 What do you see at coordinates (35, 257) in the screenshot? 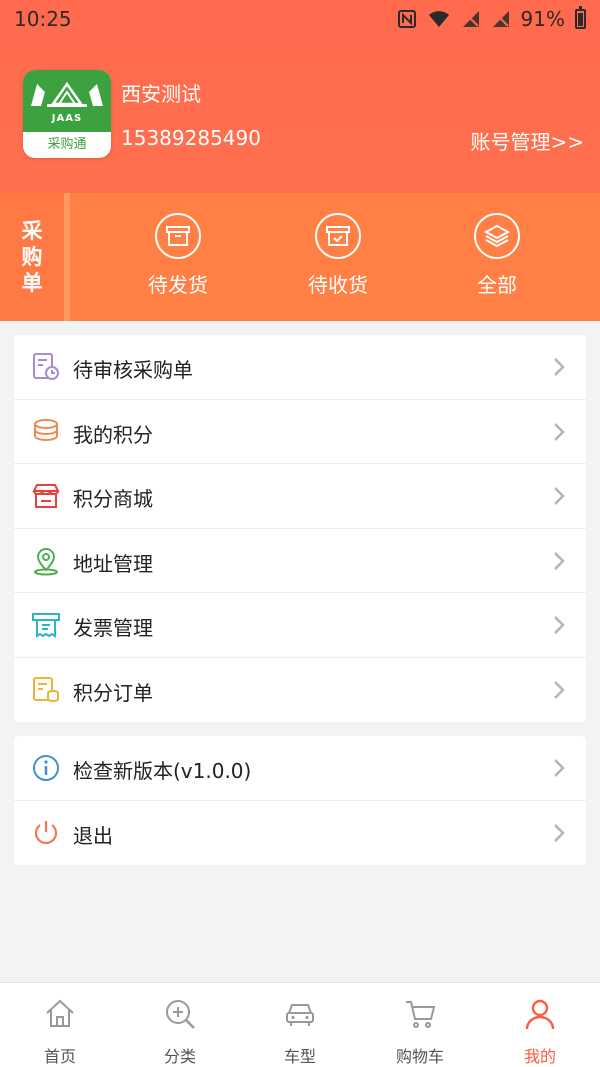
I see `purchase-orders-label: 采 购 单` at bounding box center [35, 257].